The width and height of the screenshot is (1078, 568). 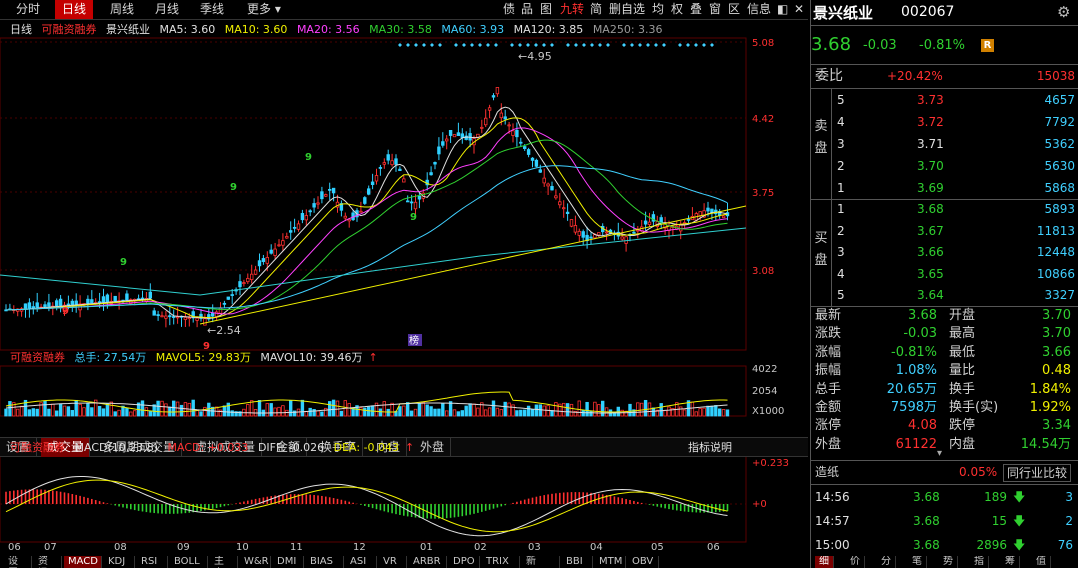 I want to click on indicator-tab: RSI, so click(x=152, y=562).